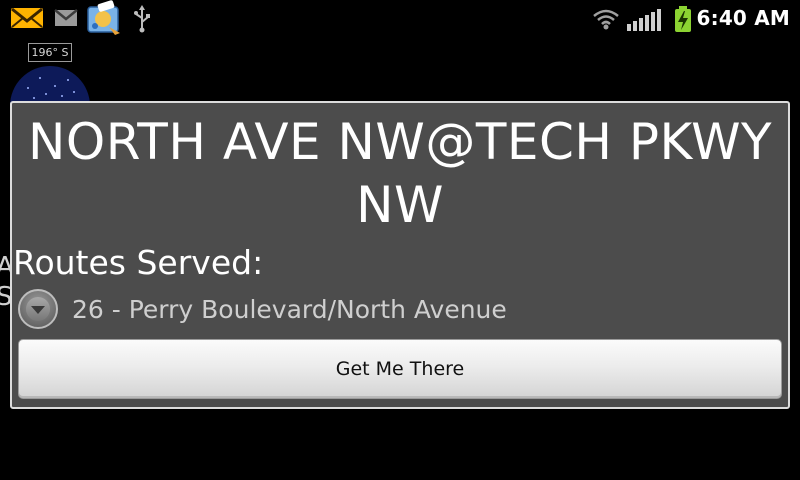 The width and height of the screenshot is (800, 480). I want to click on expand-route-button, so click(38, 309).